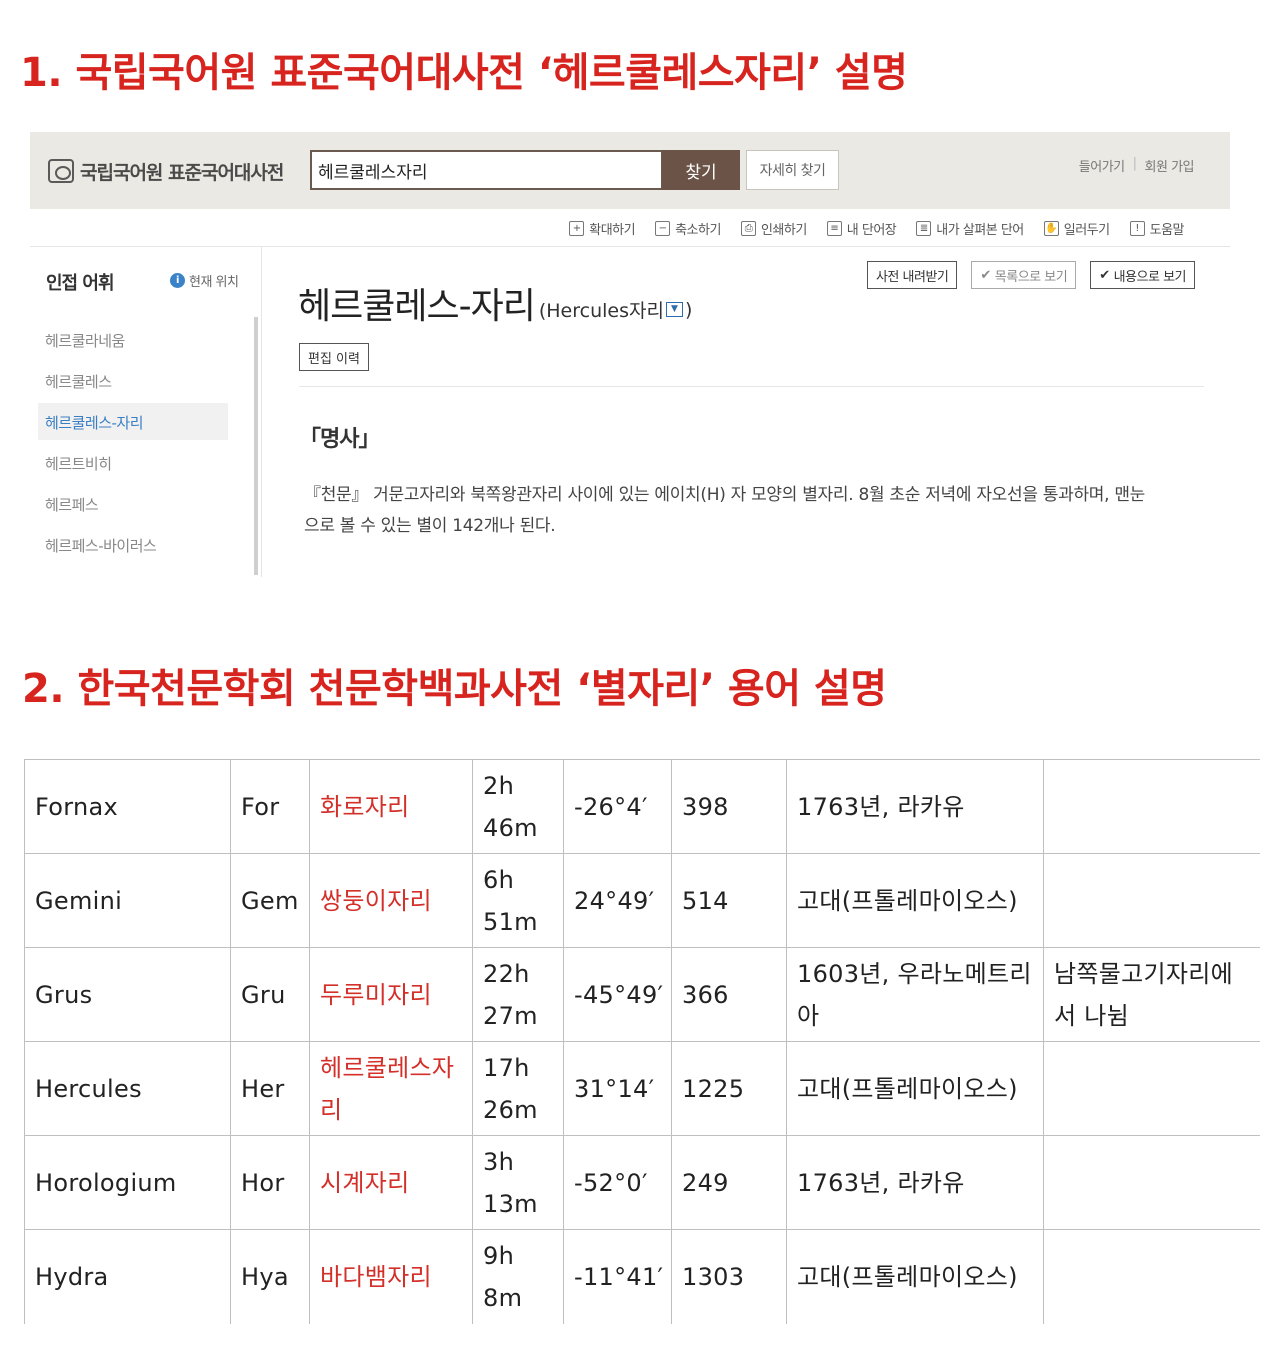 The width and height of the screenshot is (1275, 1355). What do you see at coordinates (391, 1088) in the screenshot?
I see `korean-name-link: 헤르쿨레스자리` at bounding box center [391, 1088].